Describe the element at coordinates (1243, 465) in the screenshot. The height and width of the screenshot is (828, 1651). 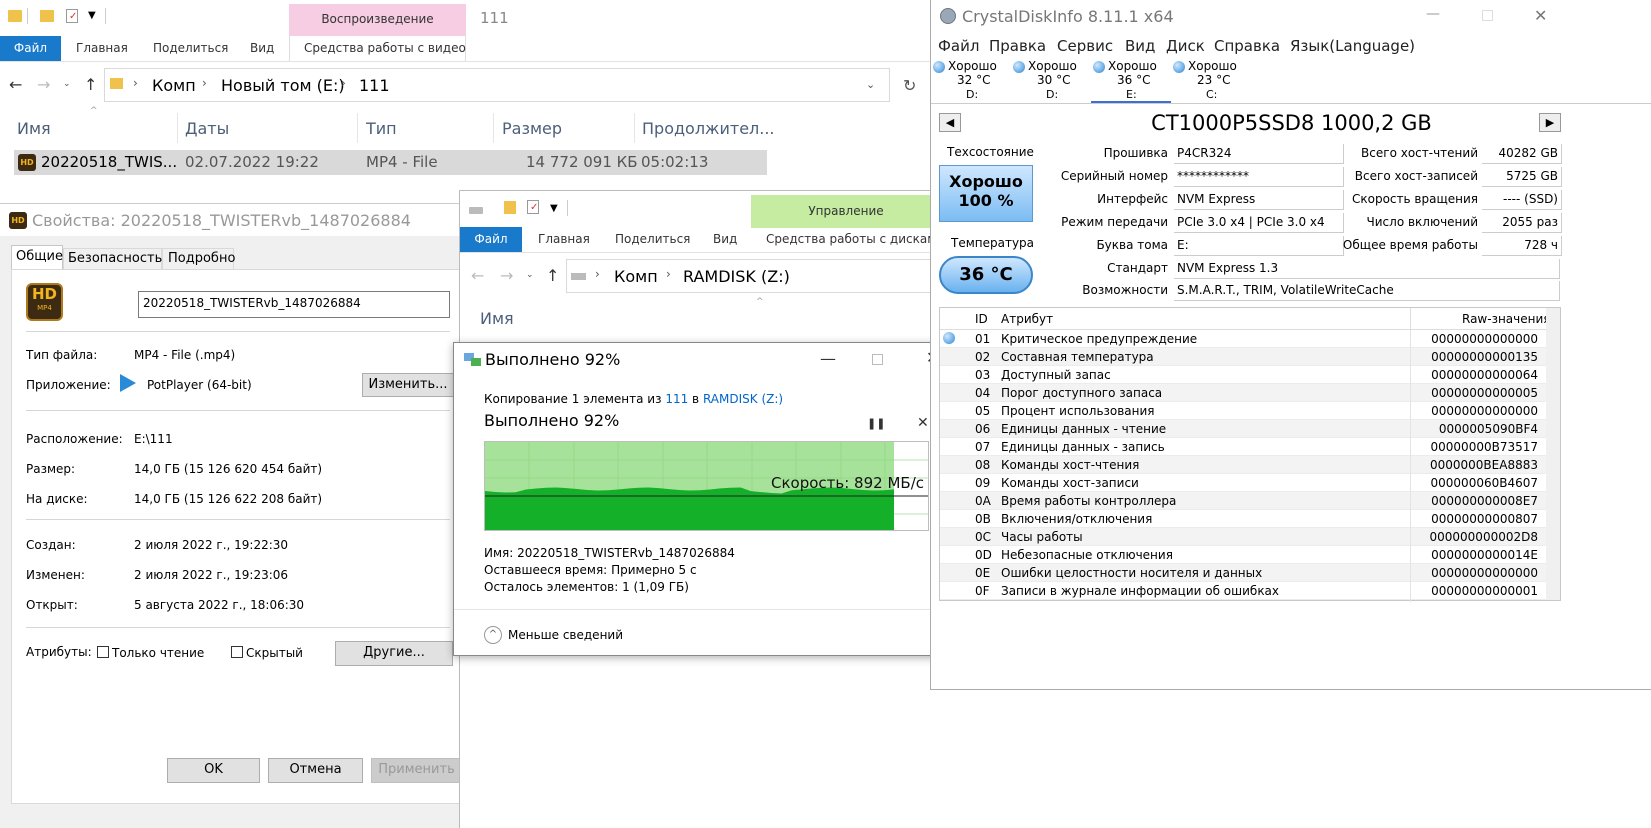
I see `smart-row: 08 Команды хост-чтения 0000000BEA8883` at that location.